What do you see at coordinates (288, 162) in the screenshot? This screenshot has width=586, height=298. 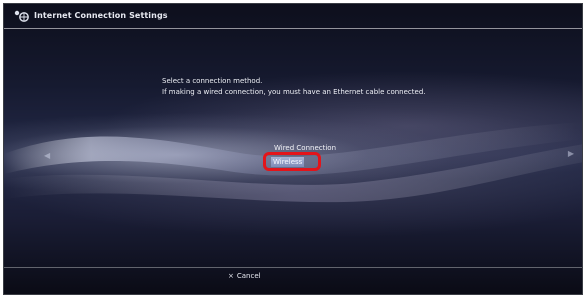 I see `option-wireless: Wireless` at bounding box center [288, 162].